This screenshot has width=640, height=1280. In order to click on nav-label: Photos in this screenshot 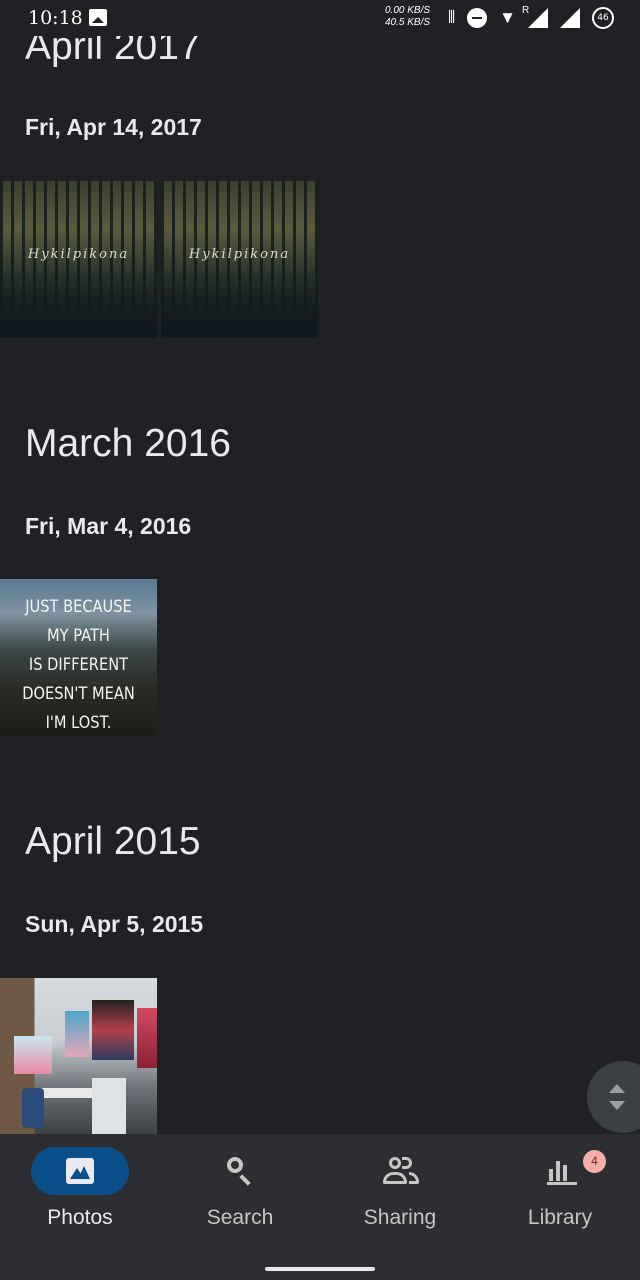, I will do `click(80, 1217)`.